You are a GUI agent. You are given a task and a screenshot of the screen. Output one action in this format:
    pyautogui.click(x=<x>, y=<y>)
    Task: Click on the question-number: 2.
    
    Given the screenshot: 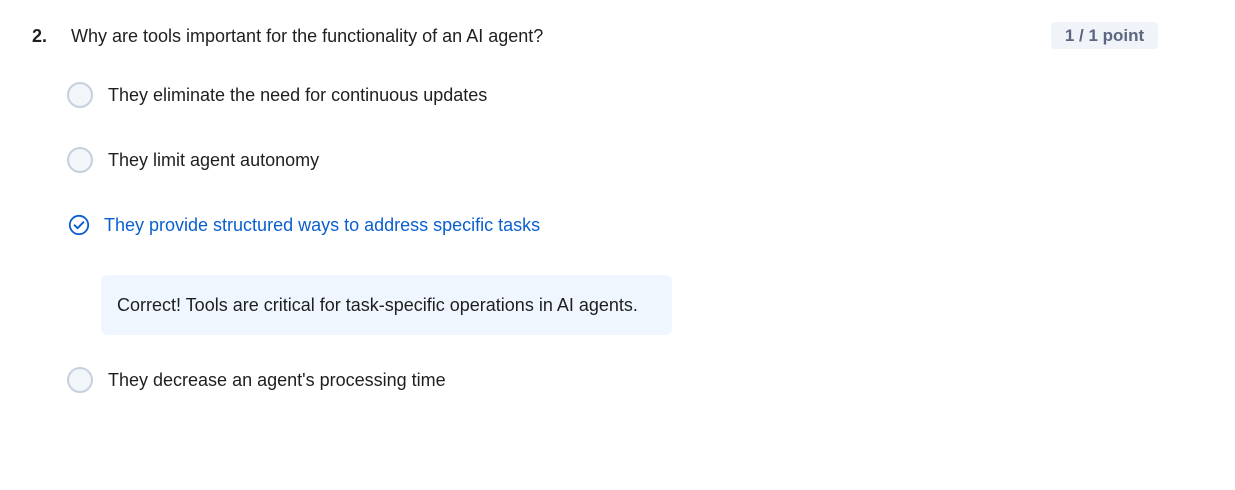 What is the action you would take?
    pyautogui.click(x=40, y=36)
    